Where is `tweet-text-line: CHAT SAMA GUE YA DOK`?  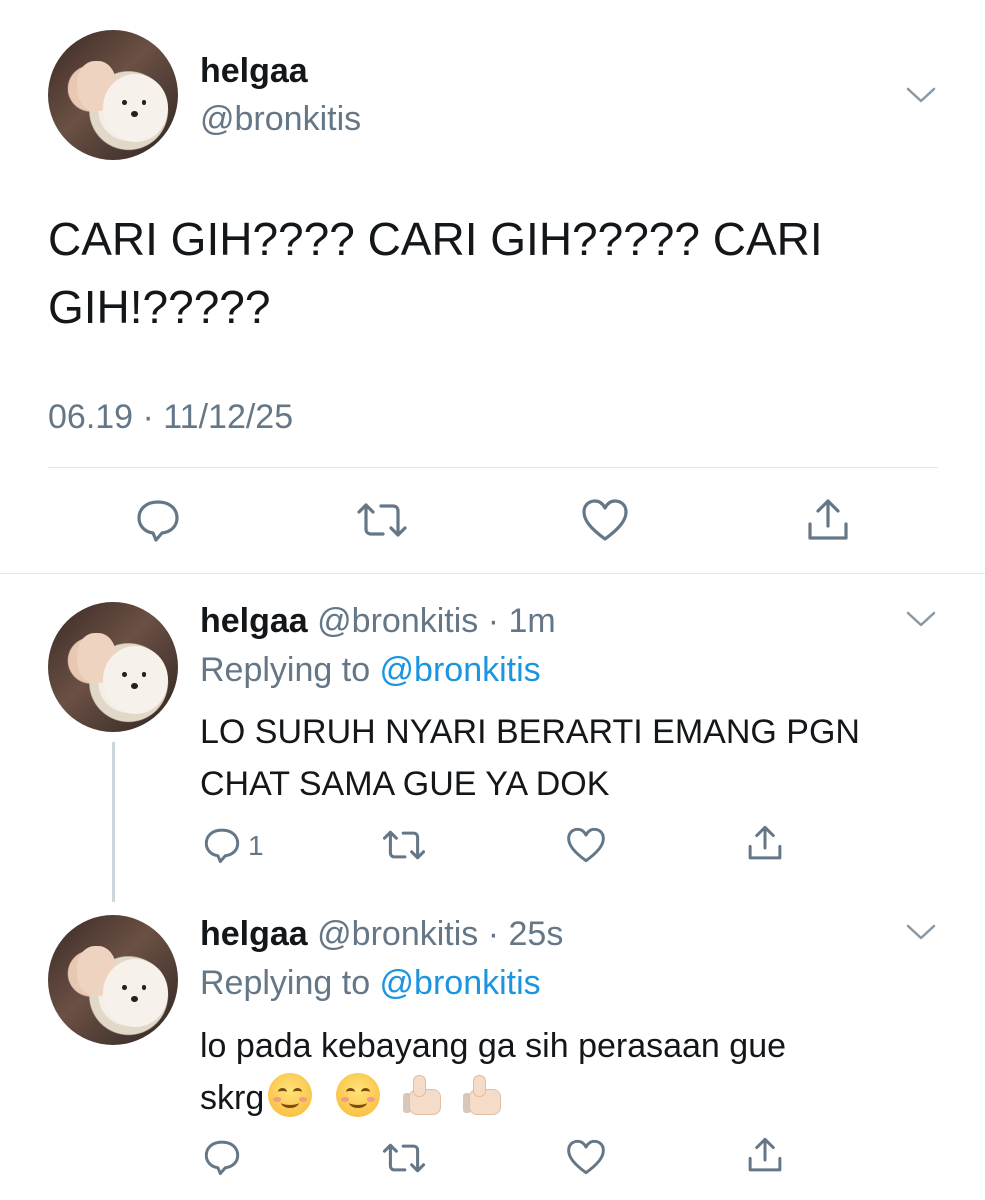 tweet-text-line: CHAT SAMA GUE YA DOK is located at coordinates (405, 784).